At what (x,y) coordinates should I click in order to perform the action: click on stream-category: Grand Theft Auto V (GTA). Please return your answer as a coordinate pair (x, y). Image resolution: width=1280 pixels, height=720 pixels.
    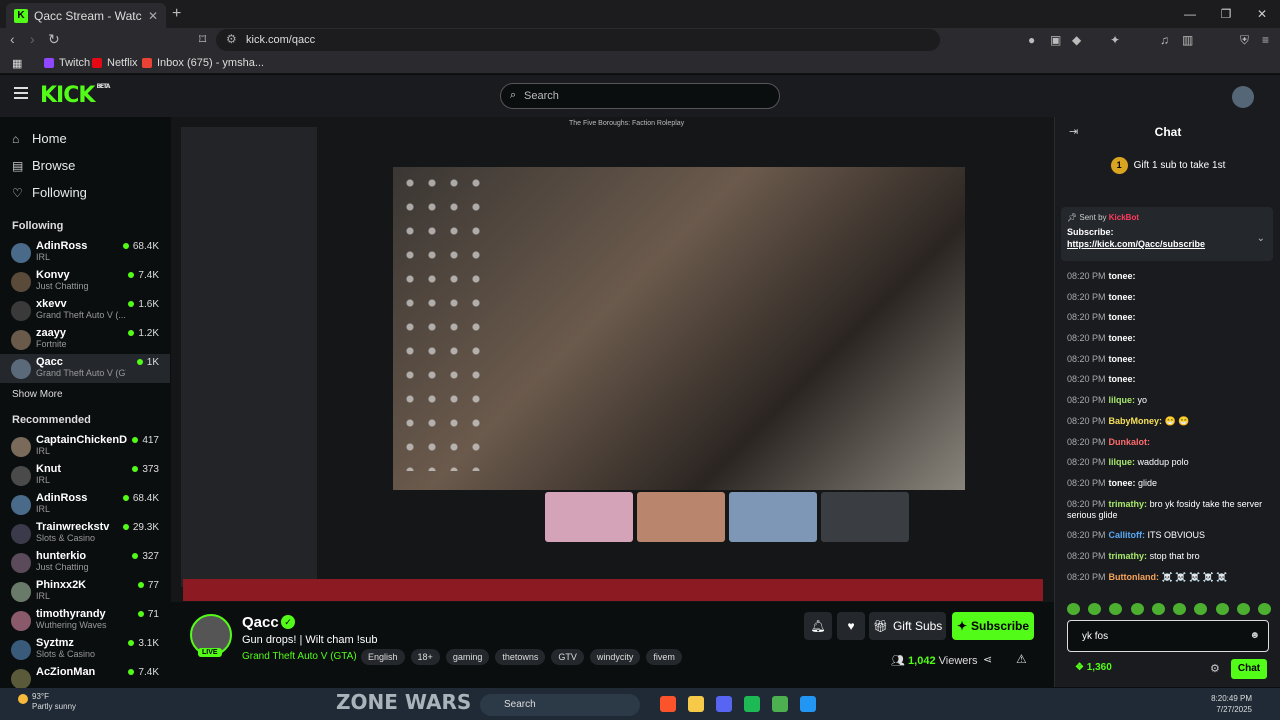
    Looking at the image, I should click on (299, 656).